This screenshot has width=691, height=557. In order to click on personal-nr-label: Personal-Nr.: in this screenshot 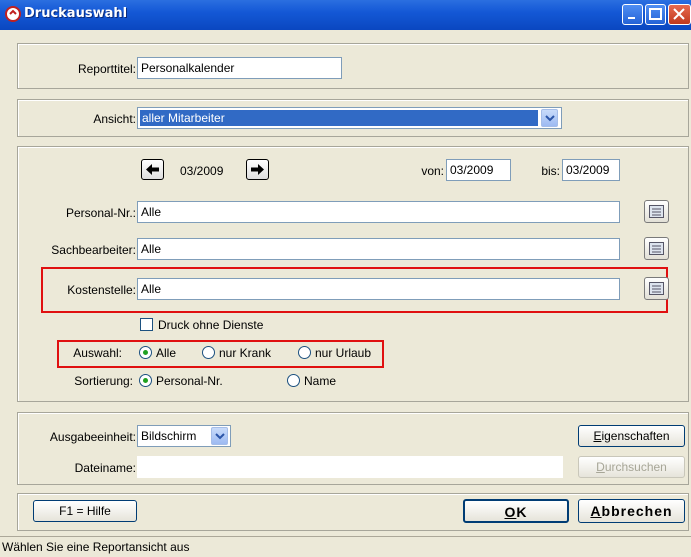, I will do `click(100, 213)`.